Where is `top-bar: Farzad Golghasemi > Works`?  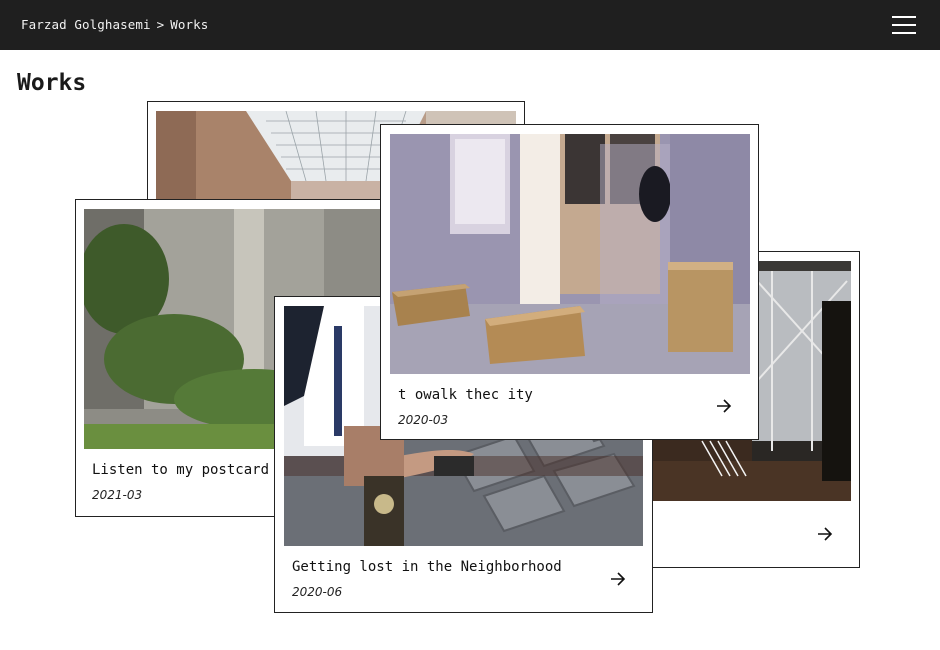
top-bar: Farzad Golghasemi > Works is located at coordinates (470, 25).